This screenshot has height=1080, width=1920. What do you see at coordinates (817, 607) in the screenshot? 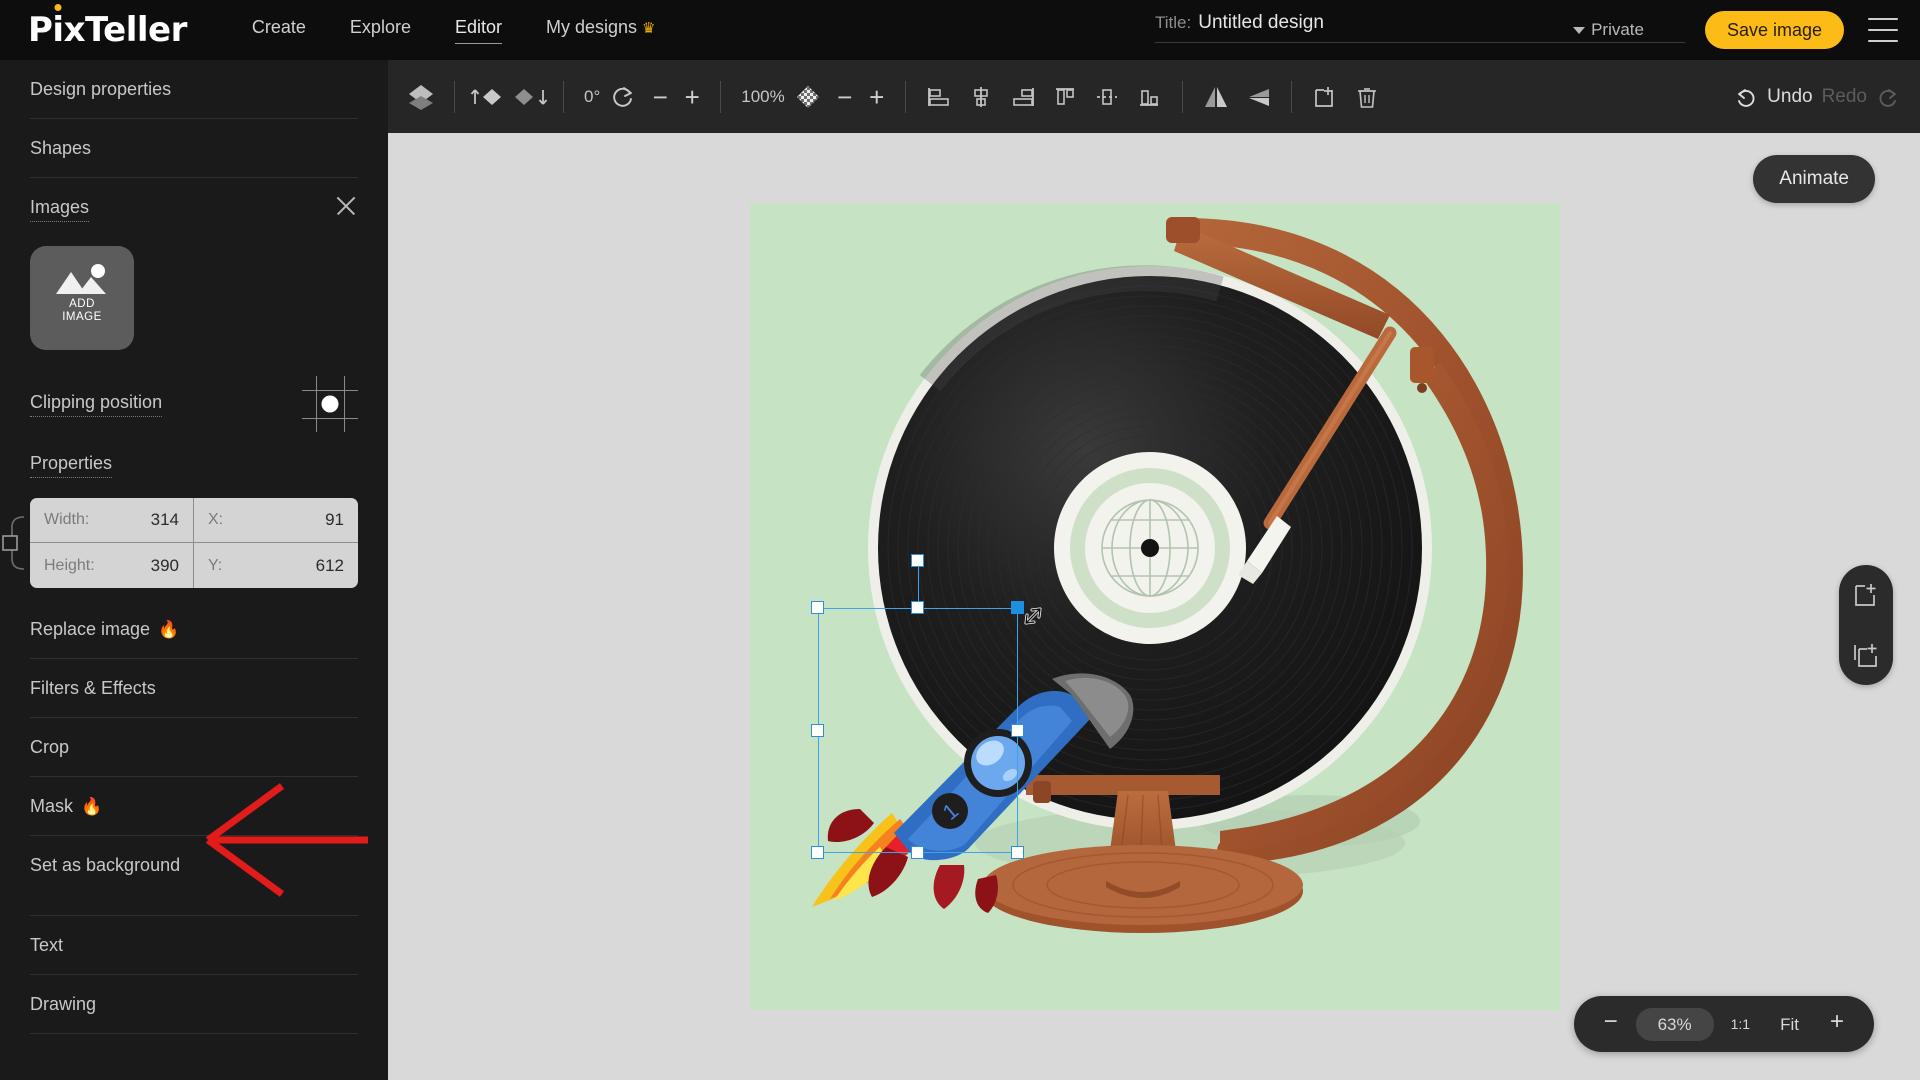
I see `handle-top-left` at bounding box center [817, 607].